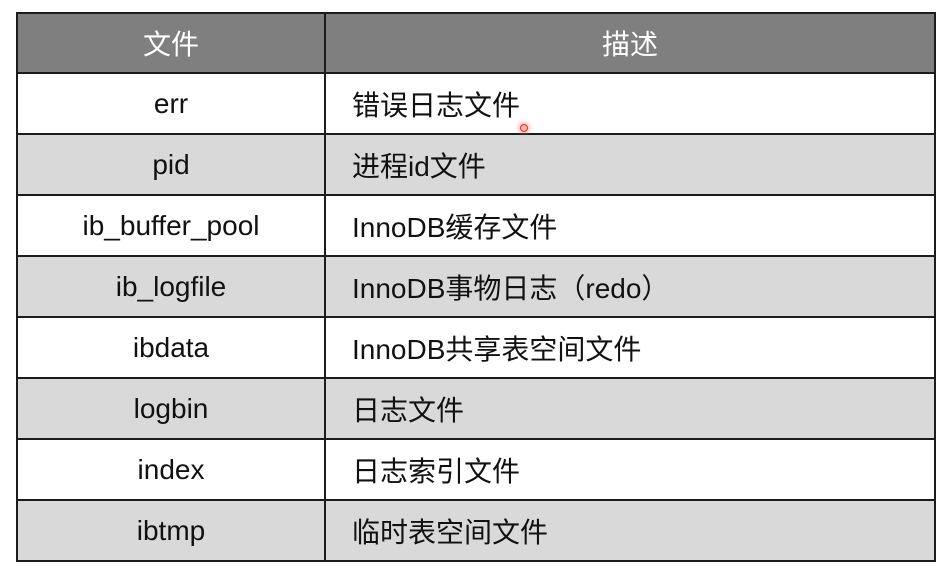 The image size is (944, 566). What do you see at coordinates (455, 227) in the screenshot?
I see `description-cell: InnoDB缓存文件` at bounding box center [455, 227].